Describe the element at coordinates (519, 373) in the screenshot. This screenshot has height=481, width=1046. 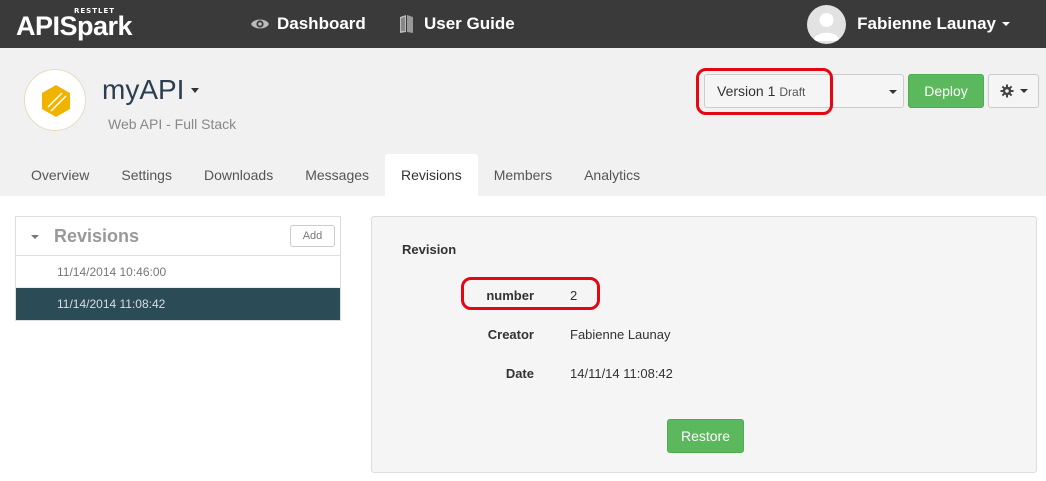
I see `date-label: Date` at that location.